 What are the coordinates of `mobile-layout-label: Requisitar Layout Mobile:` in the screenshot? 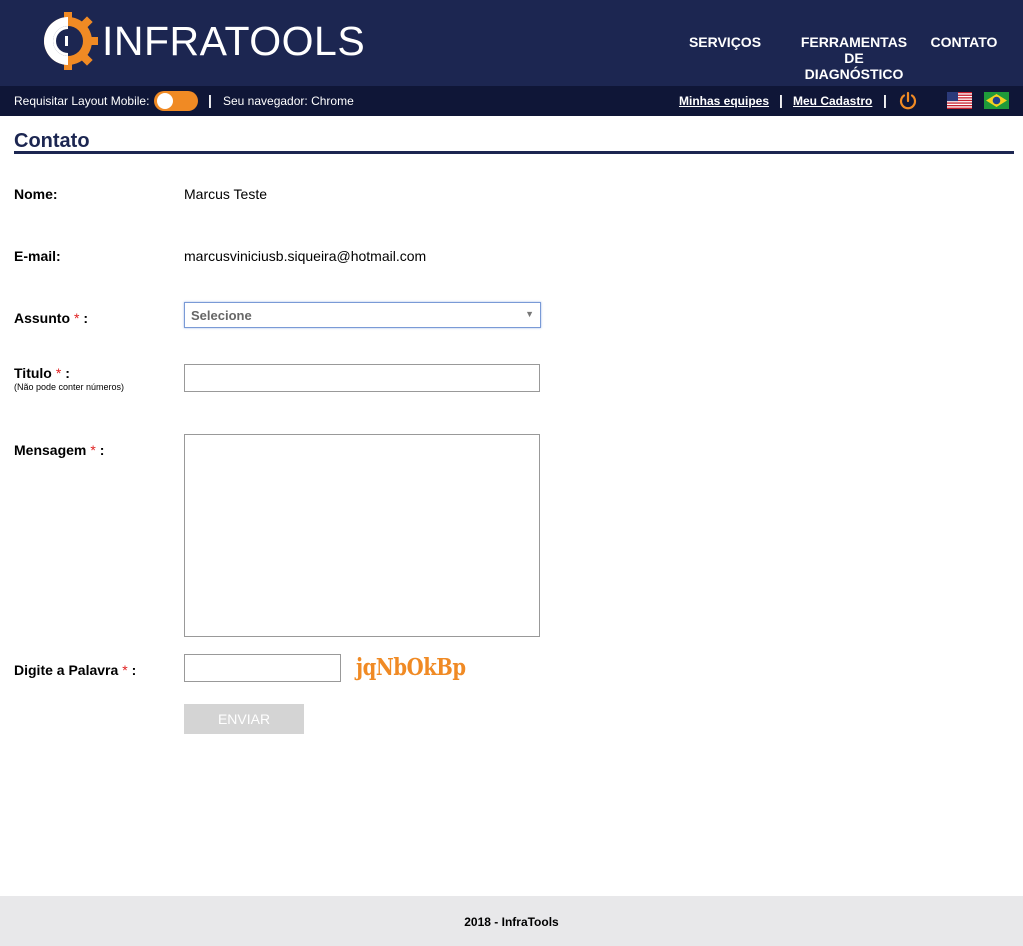 It's located at (82, 101).